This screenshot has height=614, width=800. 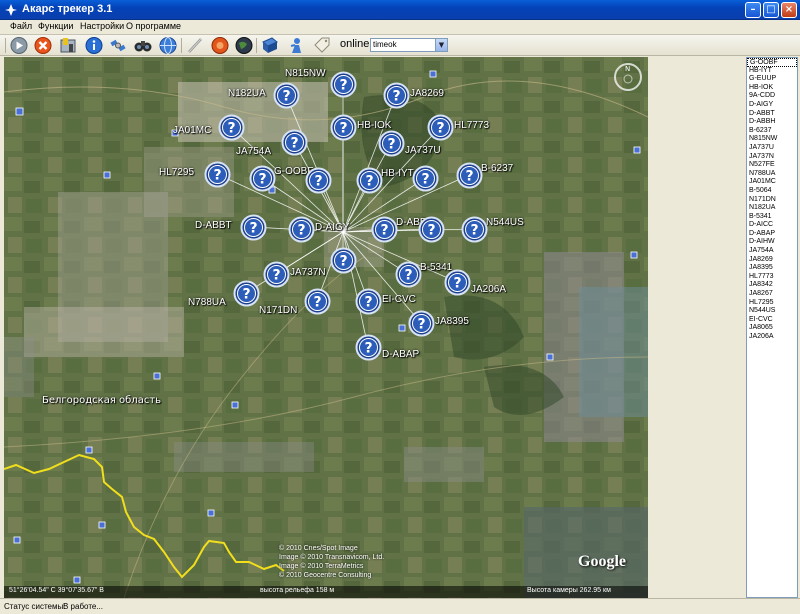 I want to click on globe-icon, so click(x=168, y=45).